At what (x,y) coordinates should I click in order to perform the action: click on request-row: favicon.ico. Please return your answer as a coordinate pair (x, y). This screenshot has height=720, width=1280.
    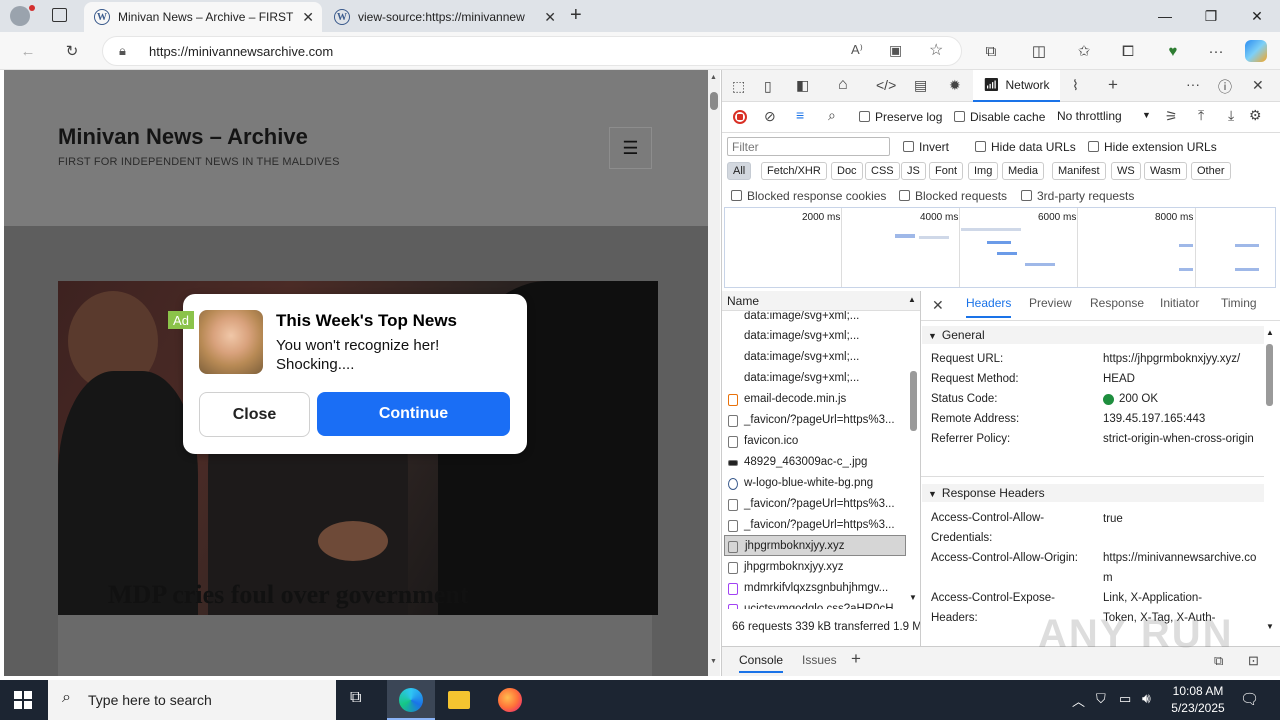
    Looking at the image, I should click on (815, 440).